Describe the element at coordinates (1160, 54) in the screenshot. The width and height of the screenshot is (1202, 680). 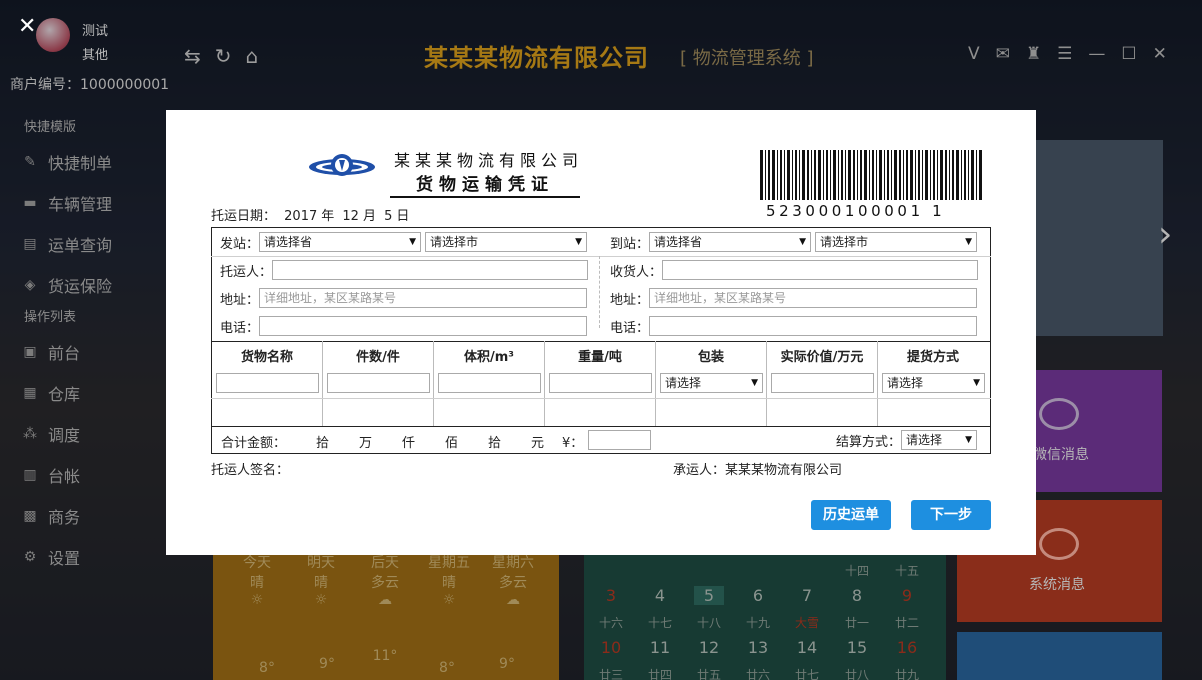
I see `close-window-icon: ✕` at that location.